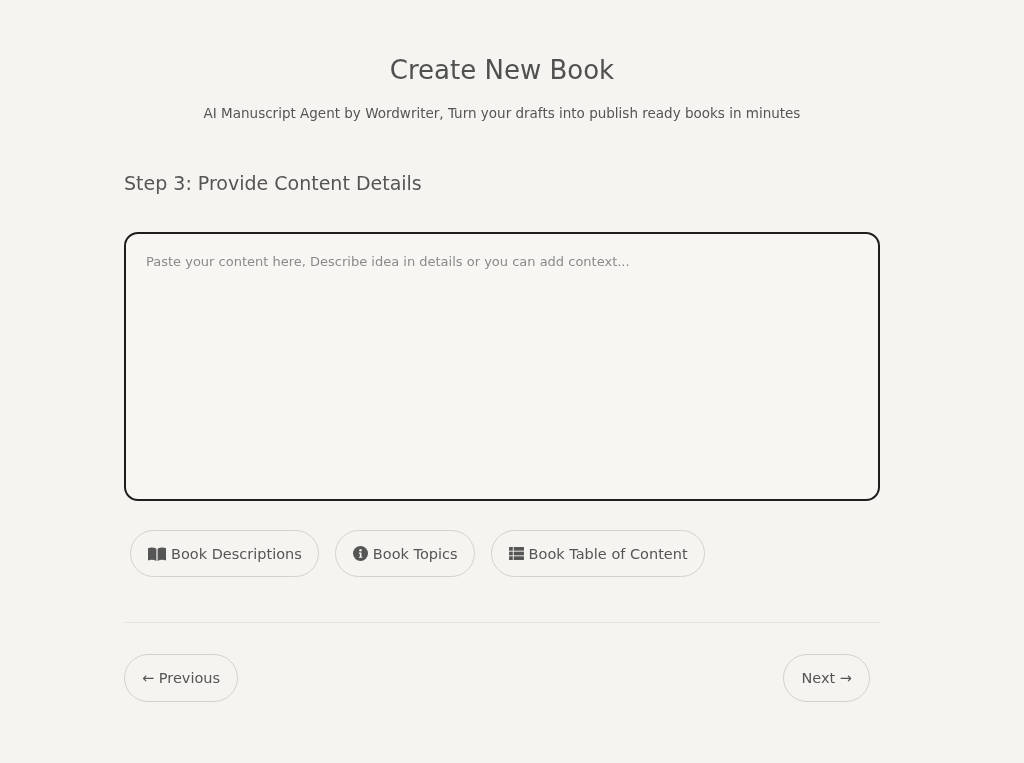  Describe the element at coordinates (360, 553) in the screenshot. I see `info-icon` at that location.